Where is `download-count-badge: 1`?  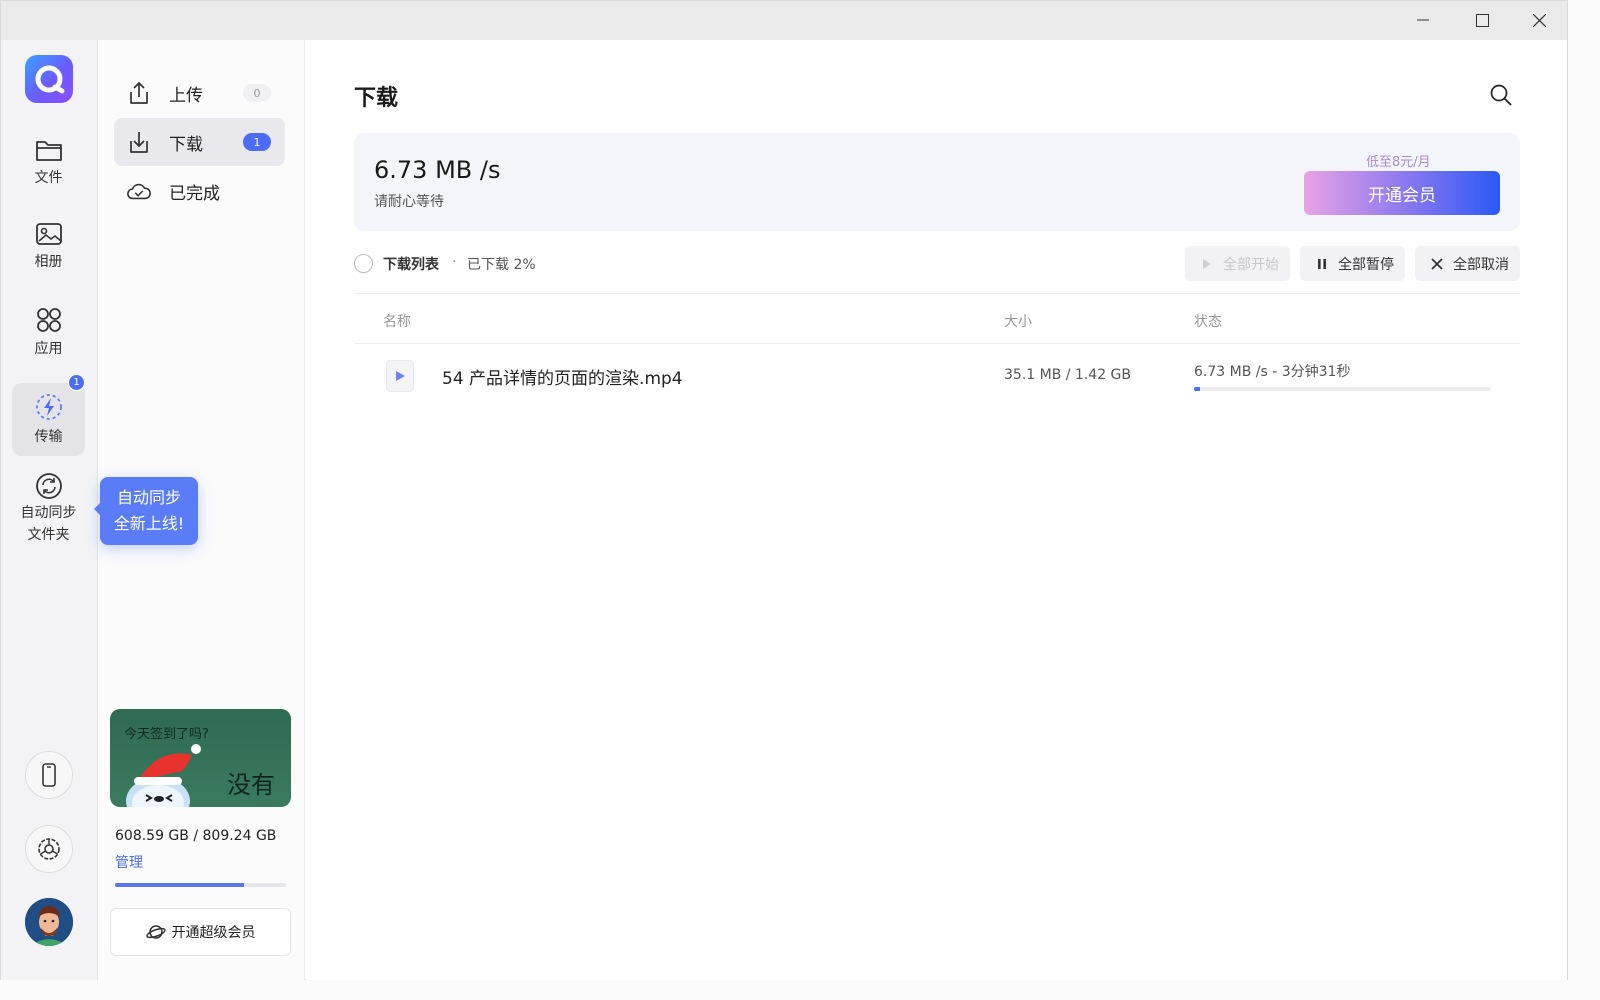 download-count-badge: 1 is located at coordinates (257, 142).